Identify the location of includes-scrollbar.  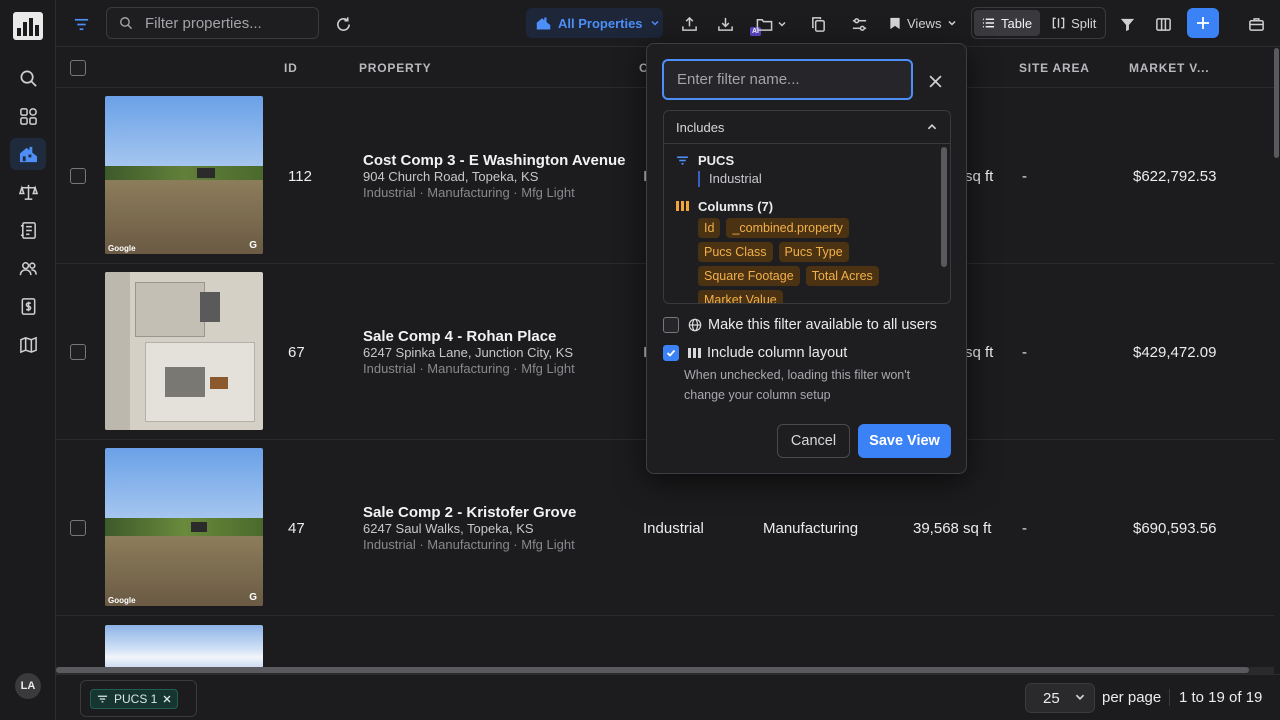
(944, 207).